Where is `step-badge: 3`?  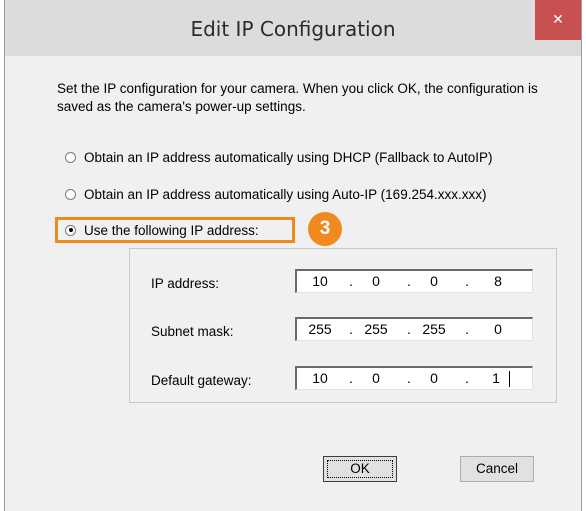
step-badge: 3 is located at coordinates (325, 229).